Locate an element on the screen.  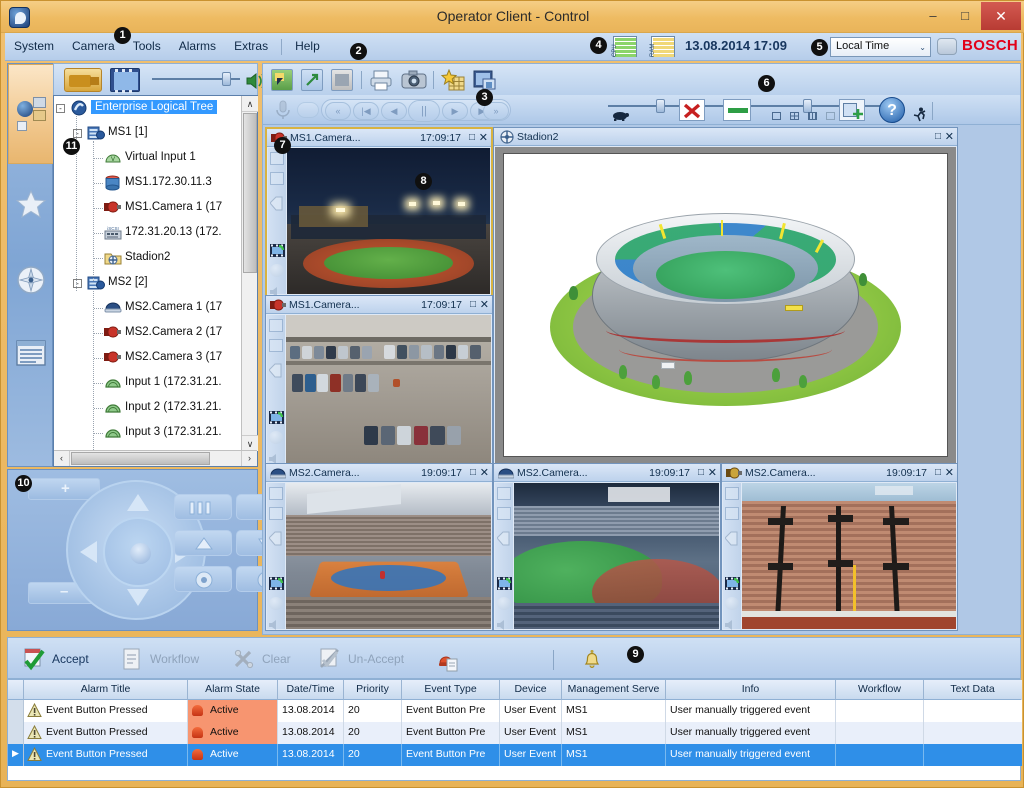
tree-item-stadion2: Stadion2 is located at coordinates (148, 258).